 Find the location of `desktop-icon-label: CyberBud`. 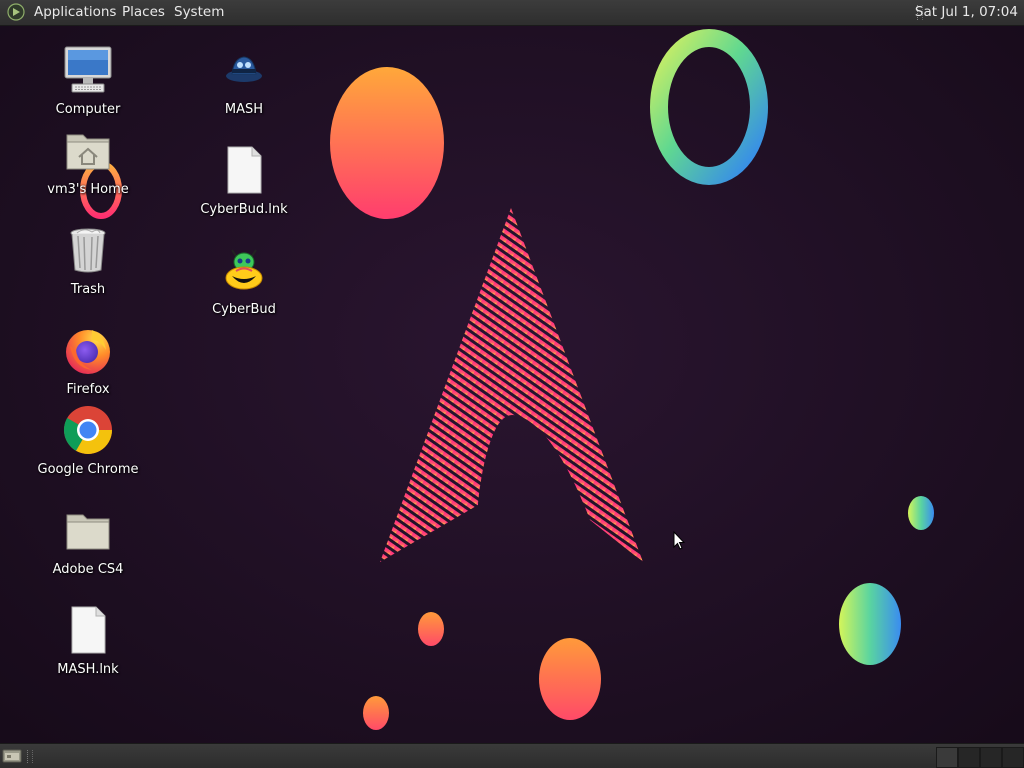

desktop-icon-label: CyberBud is located at coordinates (244, 309).